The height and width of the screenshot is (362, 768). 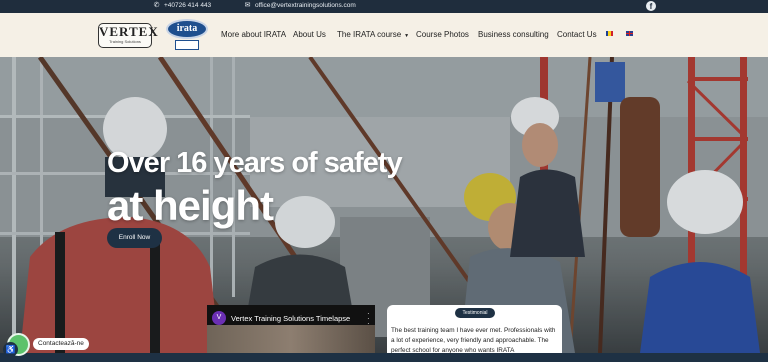 I want to click on more-options-icon: · · ·, so click(x=368, y=319).